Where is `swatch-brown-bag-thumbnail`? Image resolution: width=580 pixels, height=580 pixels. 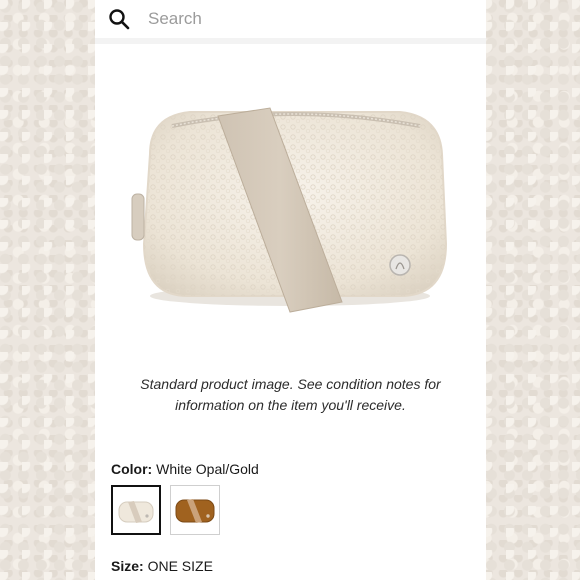
swatch-brown-bag-thumbnail is located at coordinates (195, 511).